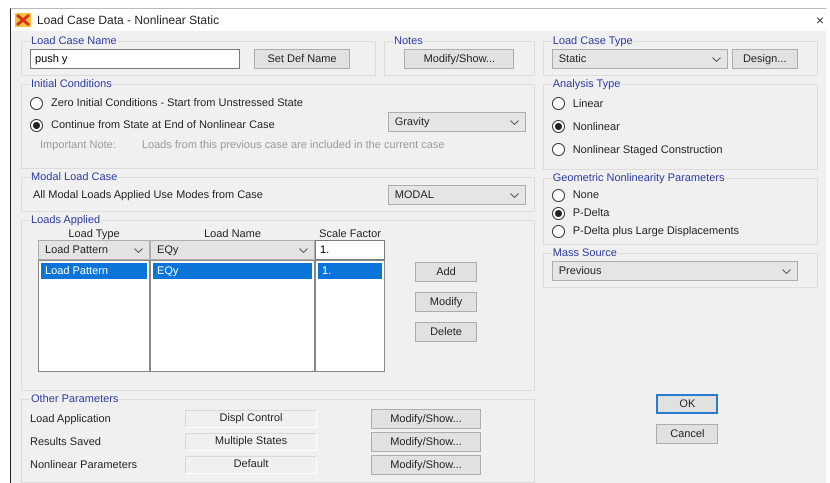  I want to click on parameter-label: Results Saved, so click(66, 442).